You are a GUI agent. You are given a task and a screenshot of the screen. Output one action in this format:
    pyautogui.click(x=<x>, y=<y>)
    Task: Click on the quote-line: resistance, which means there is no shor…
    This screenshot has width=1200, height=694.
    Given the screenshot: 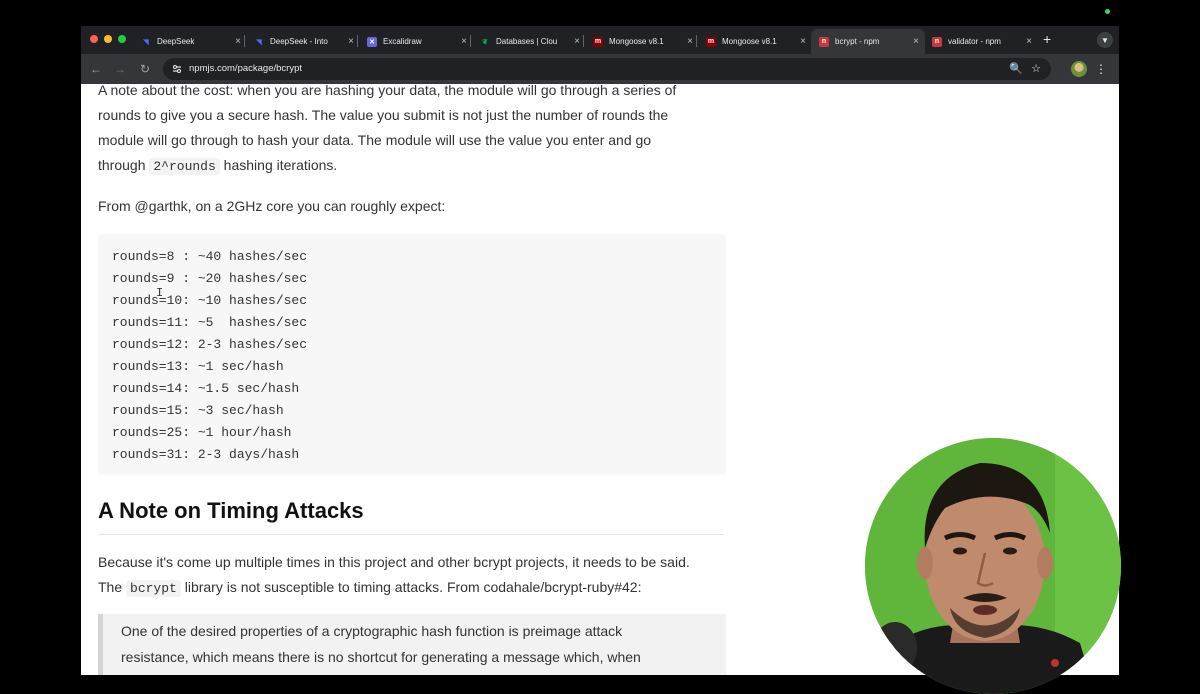 What is the action you would take?
    pyautogui.click(x=381, y=657)
    